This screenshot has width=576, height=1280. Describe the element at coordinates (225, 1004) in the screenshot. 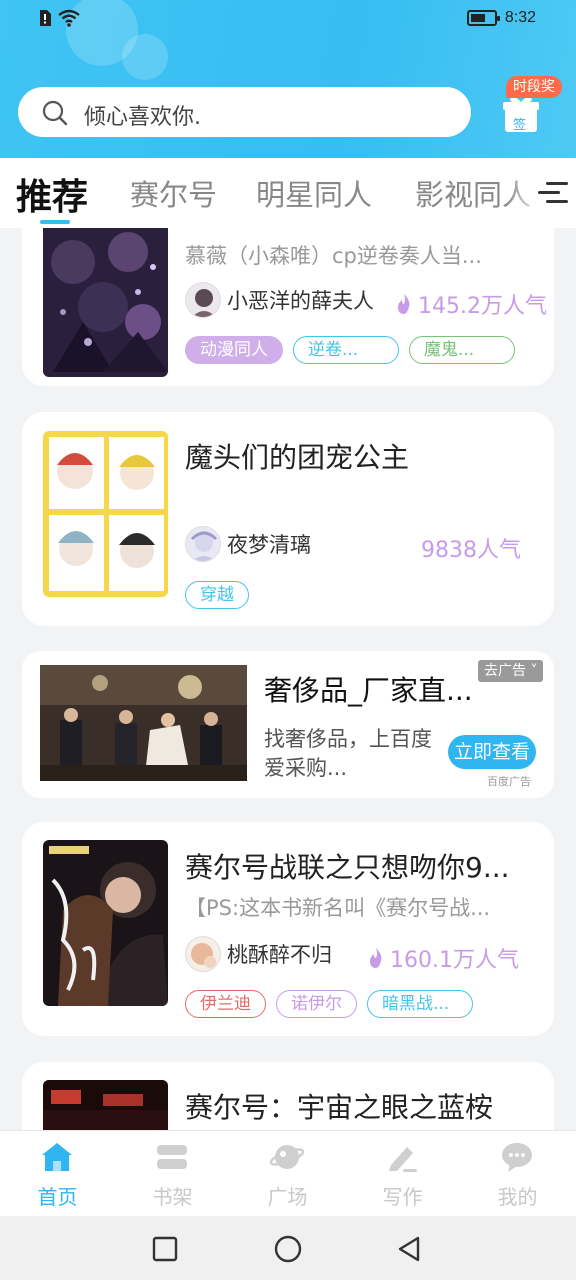

I see `tag: 伊兰迪` at that location.